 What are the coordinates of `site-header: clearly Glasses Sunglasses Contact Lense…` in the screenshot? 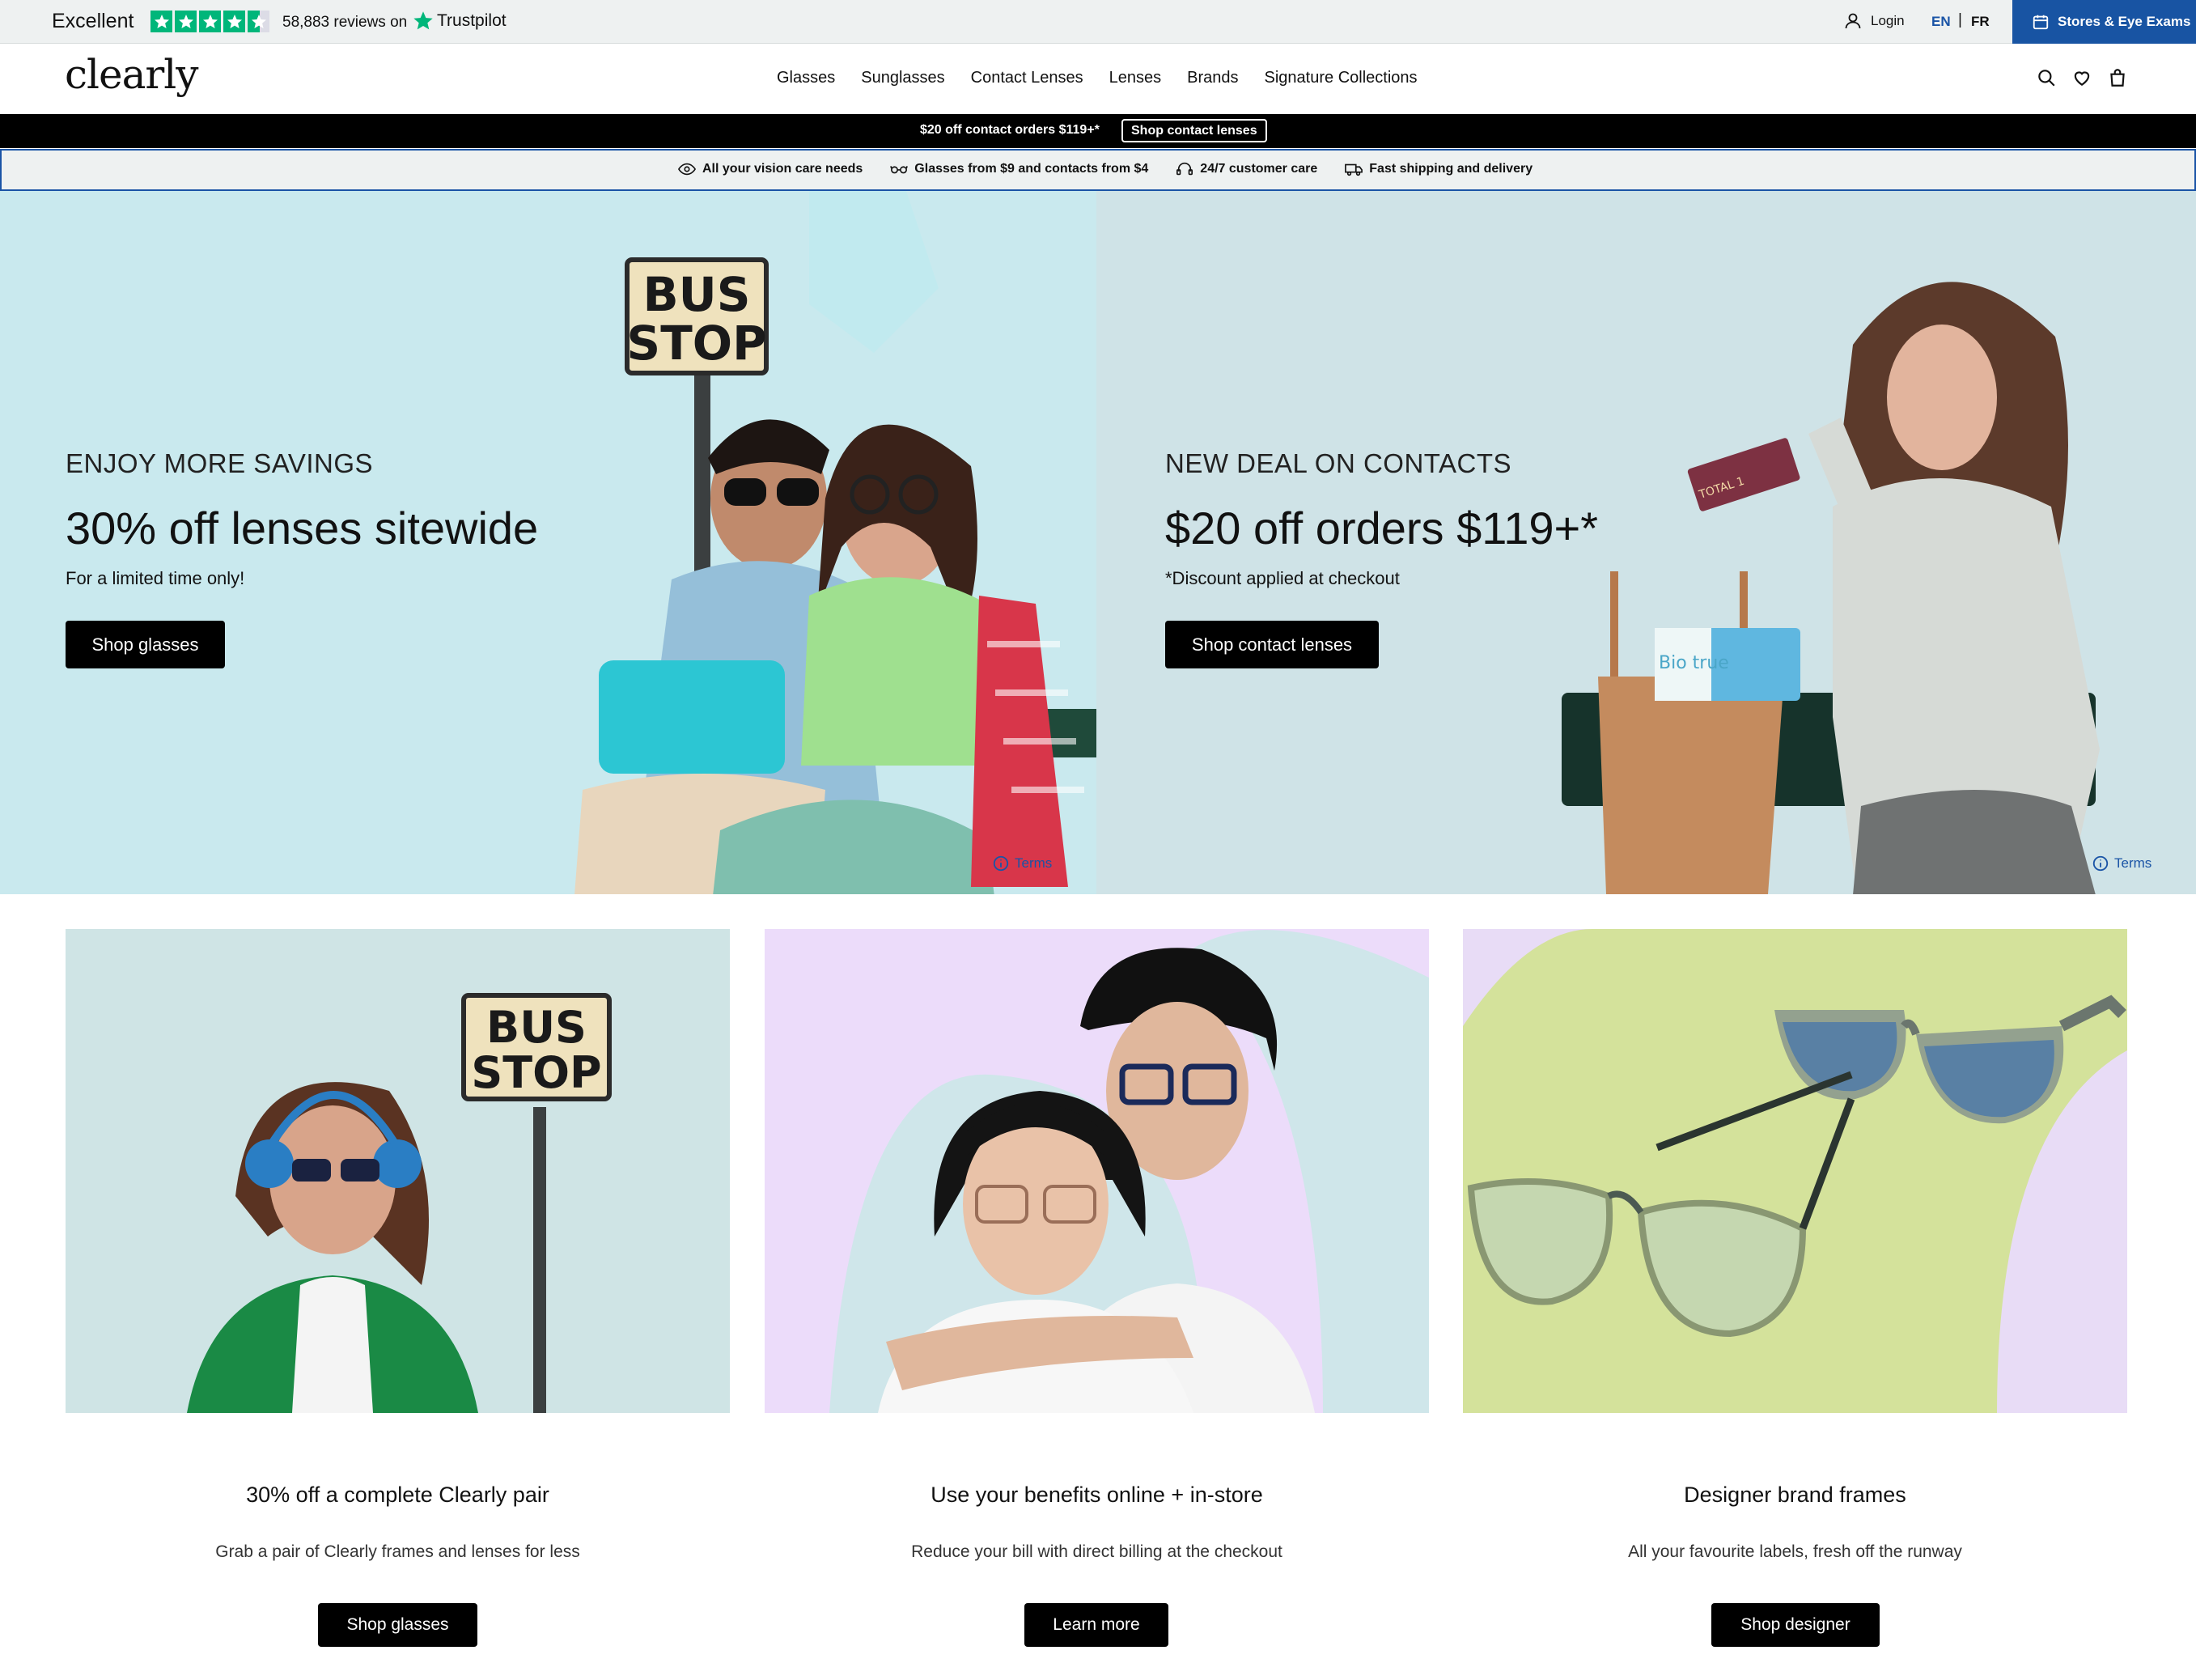 It's located at (1098, 79).